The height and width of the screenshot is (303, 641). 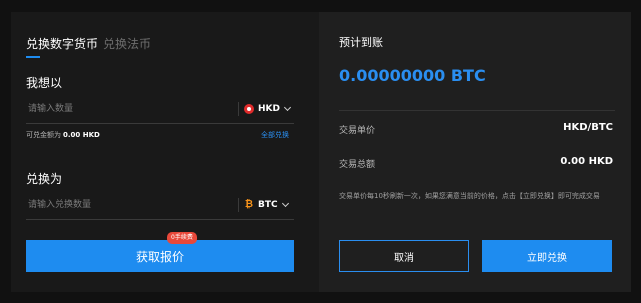 I want to click on from-label: 我想以, so click(x=44, y=83).